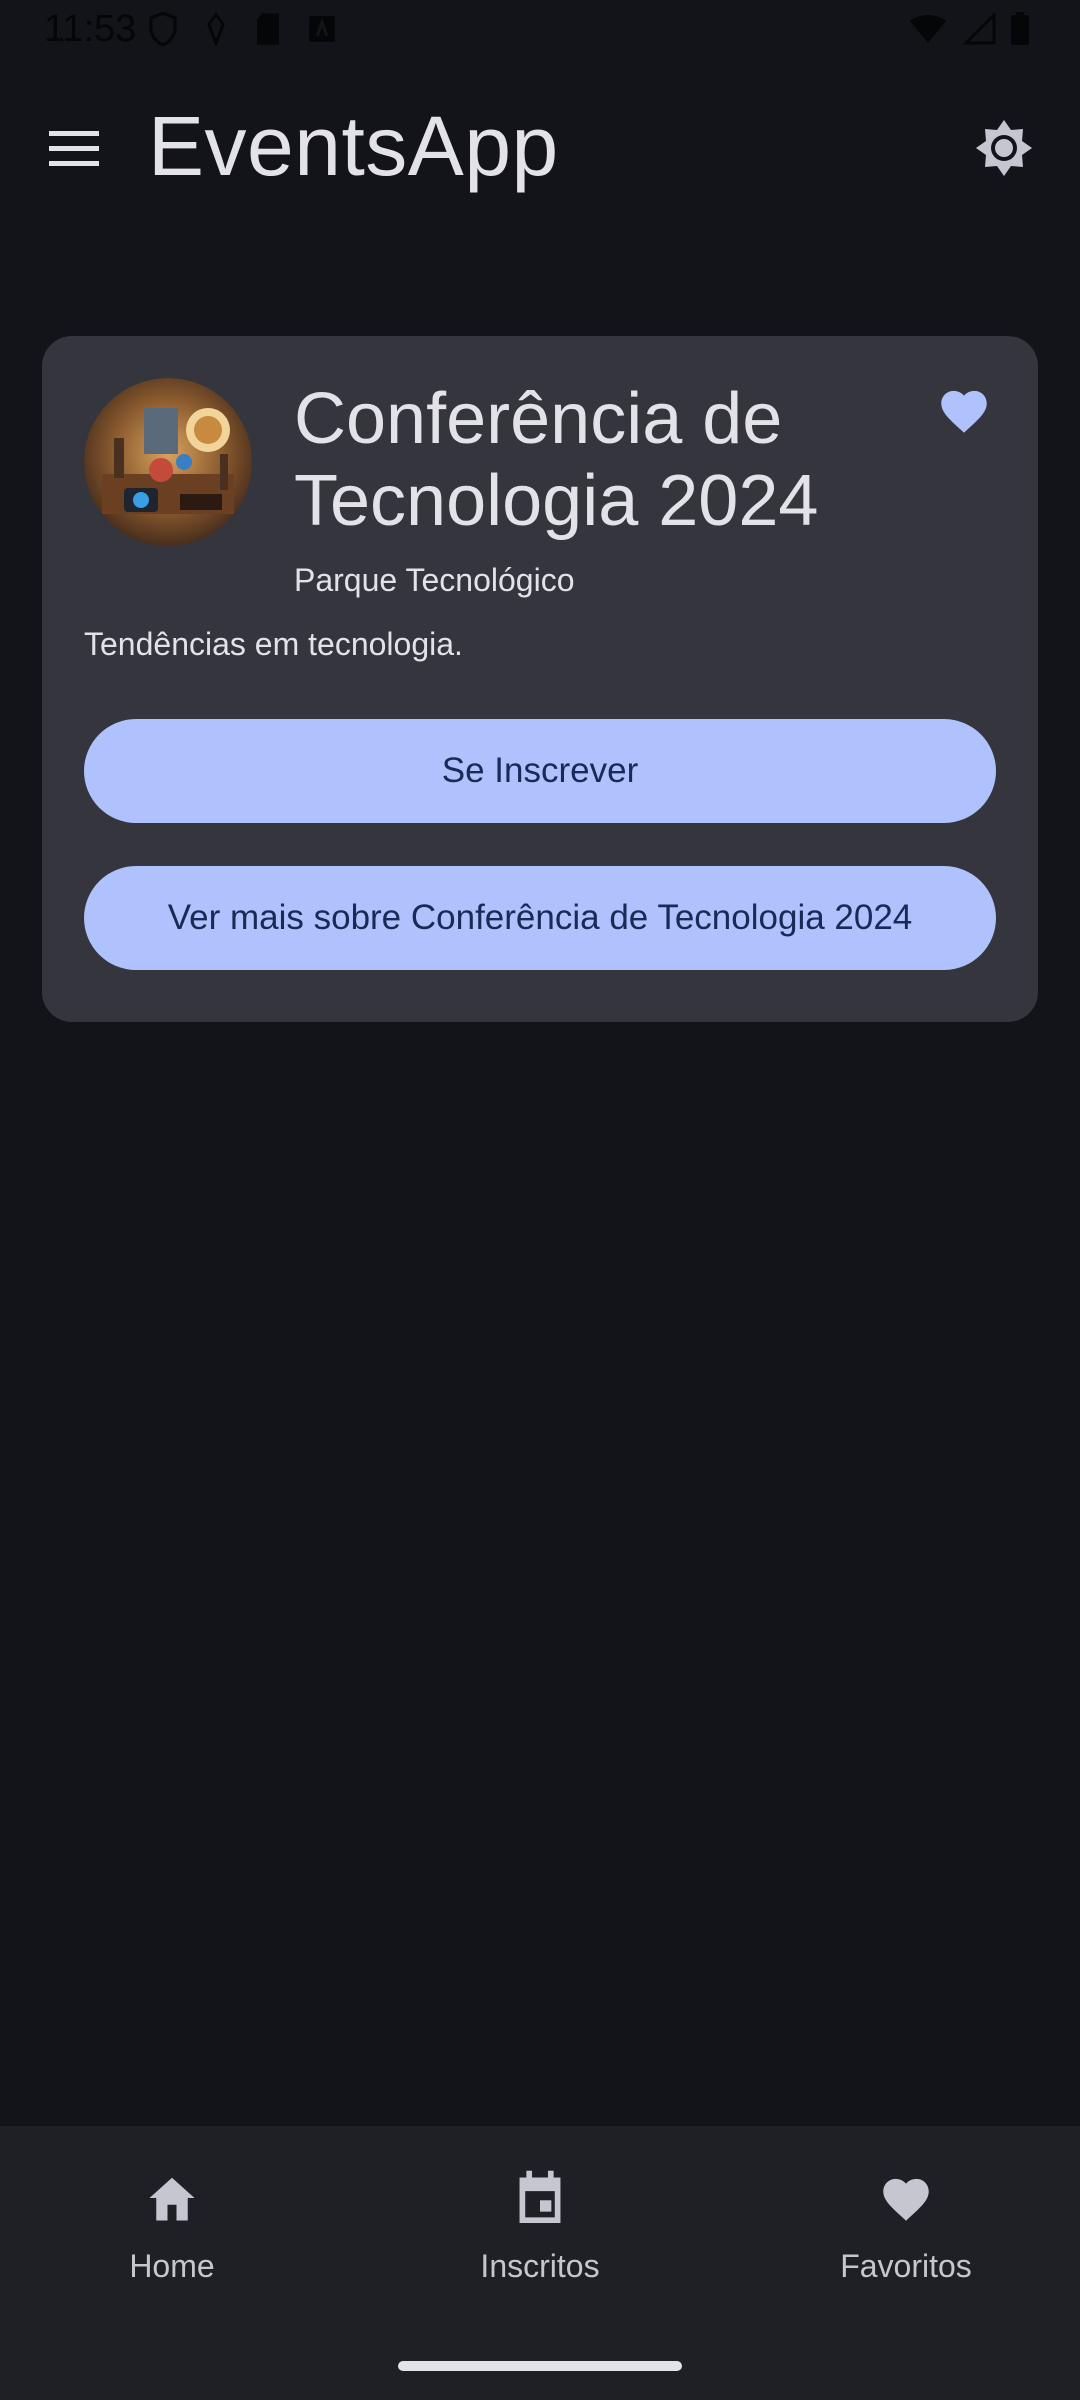 This screenshot has width=1080, height=2400. Describe the element at coordinates (906, 2236) in the screenshot. I see `nav-item-favoritos: Favoritos` at that location.